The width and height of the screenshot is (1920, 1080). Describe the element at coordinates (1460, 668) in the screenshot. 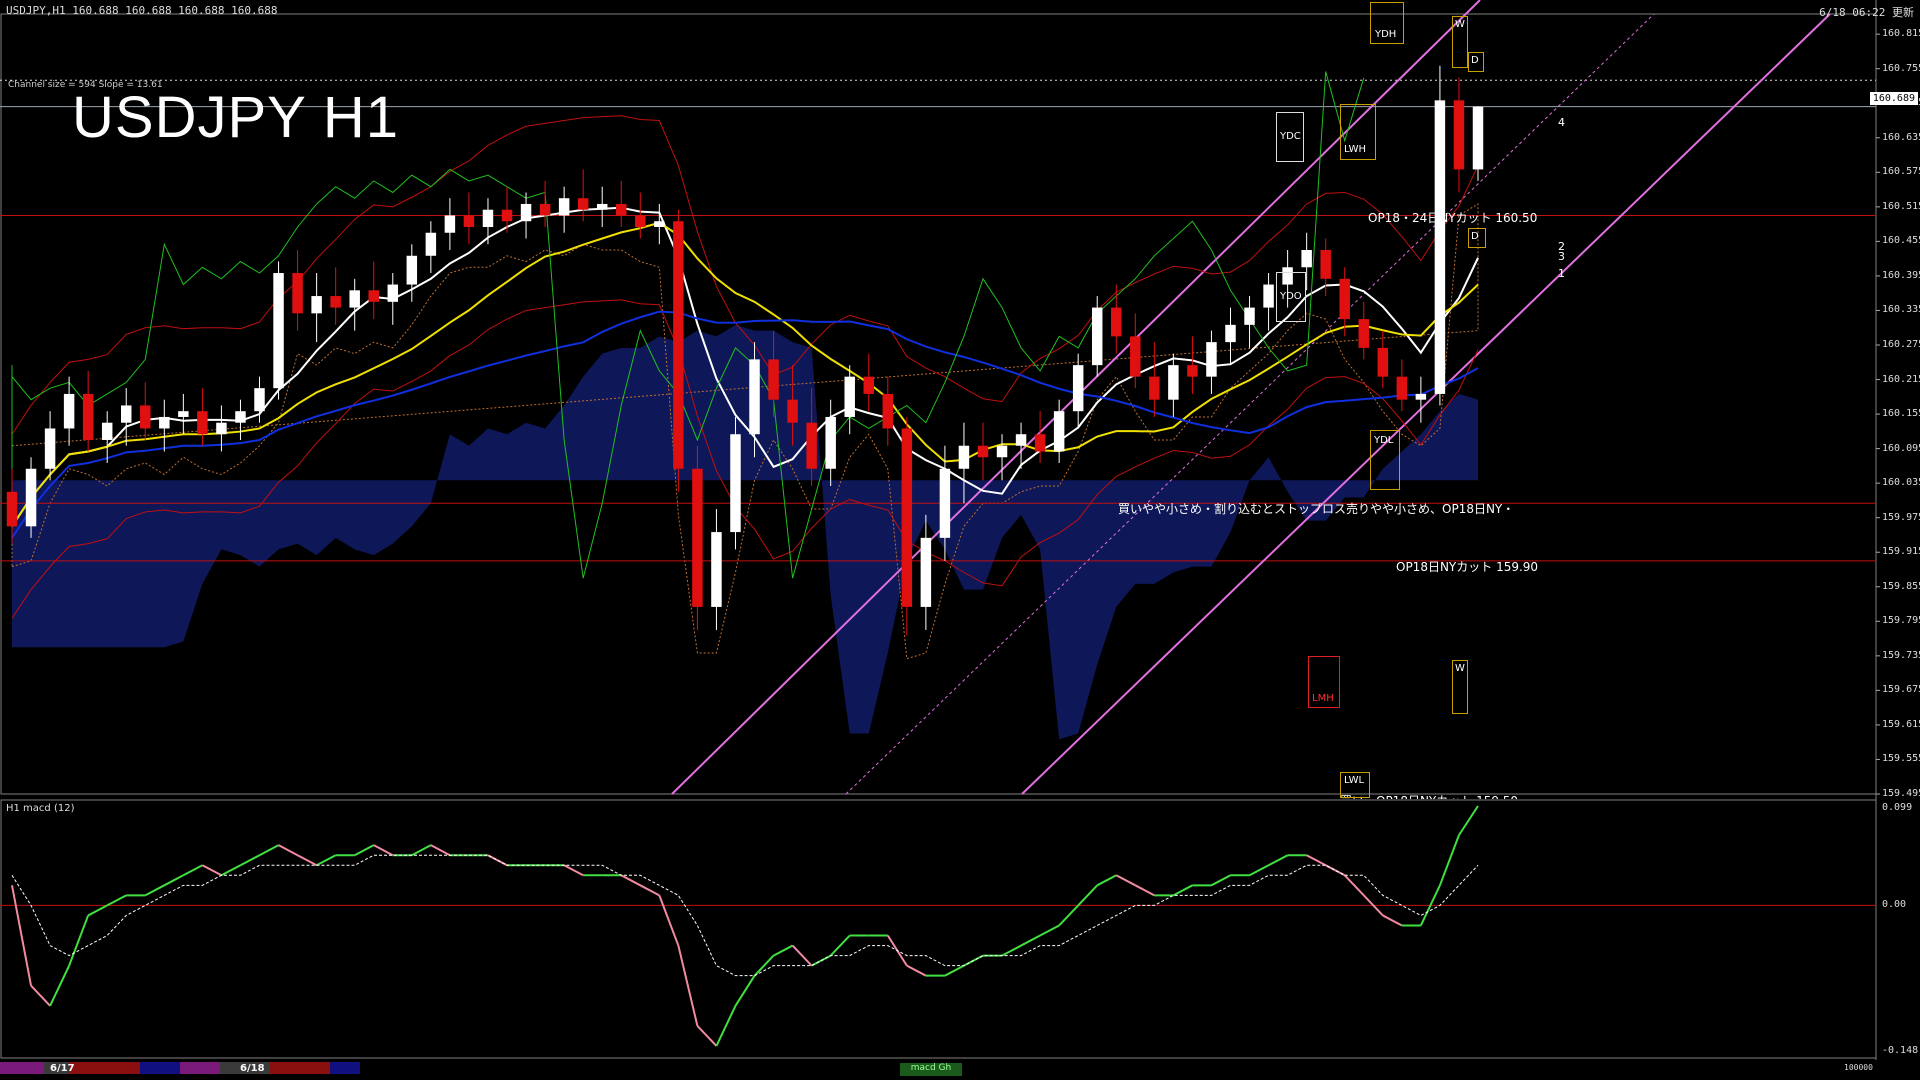

I see `w-bottom-label: W` at that location.